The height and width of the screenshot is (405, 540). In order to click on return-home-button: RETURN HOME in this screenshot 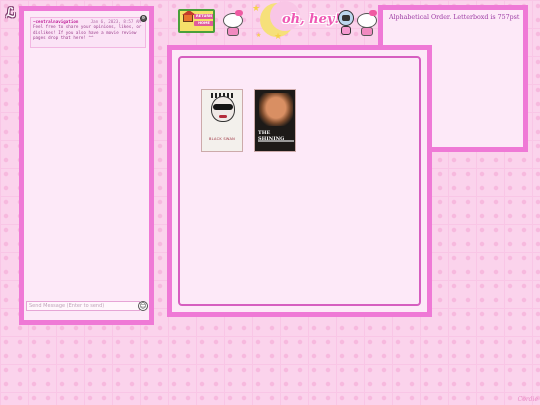, I will do `click(196, 21)`.